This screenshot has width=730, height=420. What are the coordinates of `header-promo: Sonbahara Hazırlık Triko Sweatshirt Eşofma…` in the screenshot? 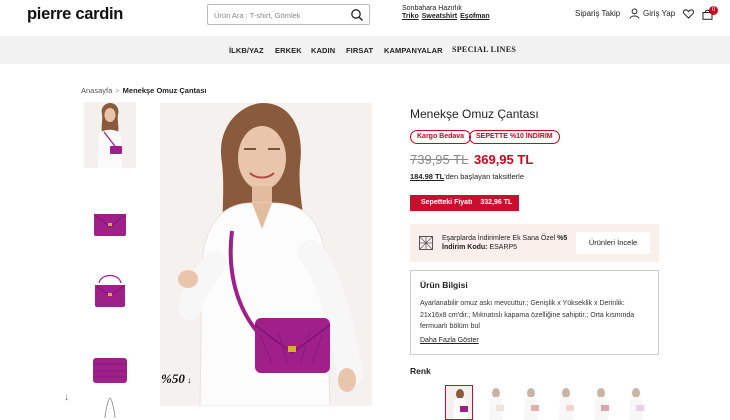 It's located at (447, 13).